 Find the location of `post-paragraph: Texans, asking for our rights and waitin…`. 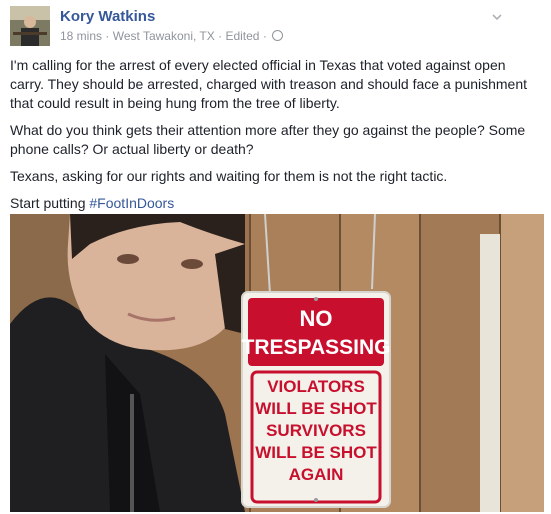

post-paragraph: Texans, asking for our rights and waitin… is located at coordinates (229, 176).